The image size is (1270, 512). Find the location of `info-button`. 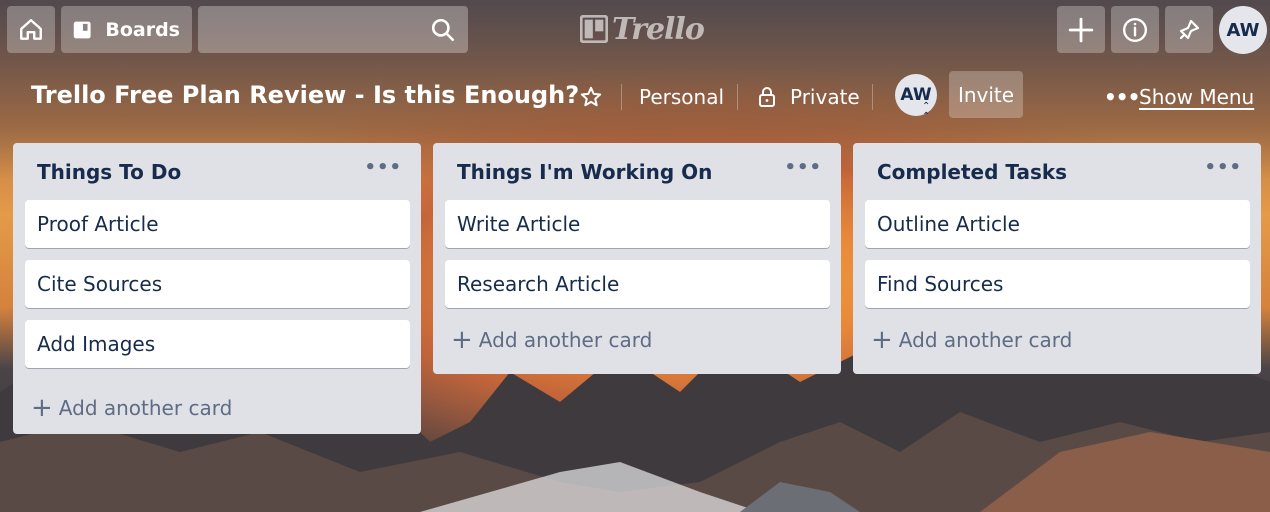

info-button is located at coordinates (1135, 29).